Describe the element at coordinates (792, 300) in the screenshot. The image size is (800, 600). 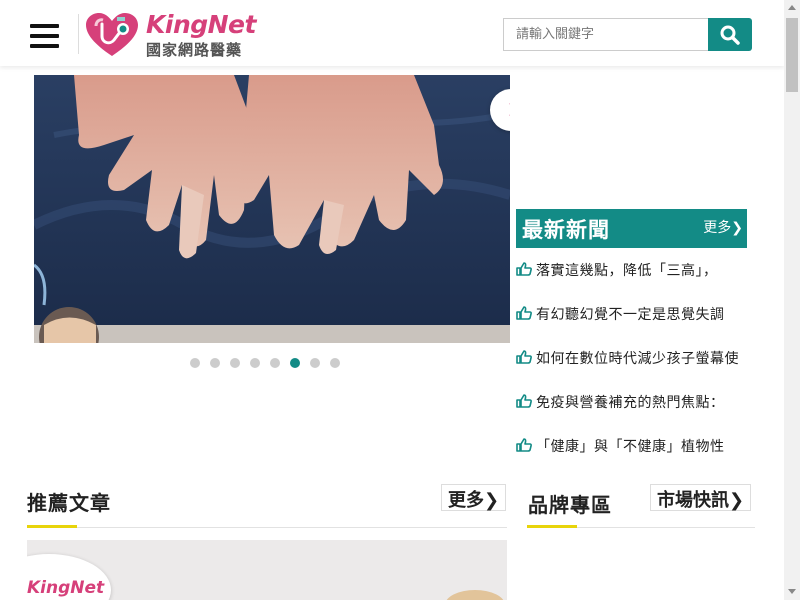
I see `page-scrollbar` at that location.